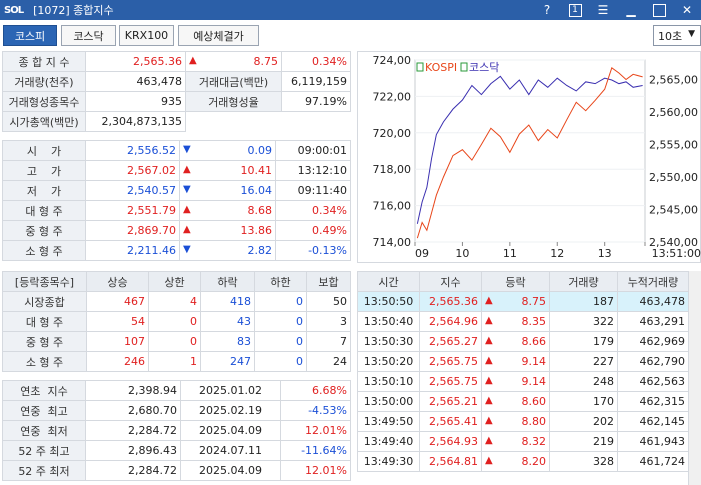 The image size is (701, 485). What do you see at coordinates (133, 450) in the screenshot?
I see `yearly-value: 2,896.43` at bounding box center [133, 450].